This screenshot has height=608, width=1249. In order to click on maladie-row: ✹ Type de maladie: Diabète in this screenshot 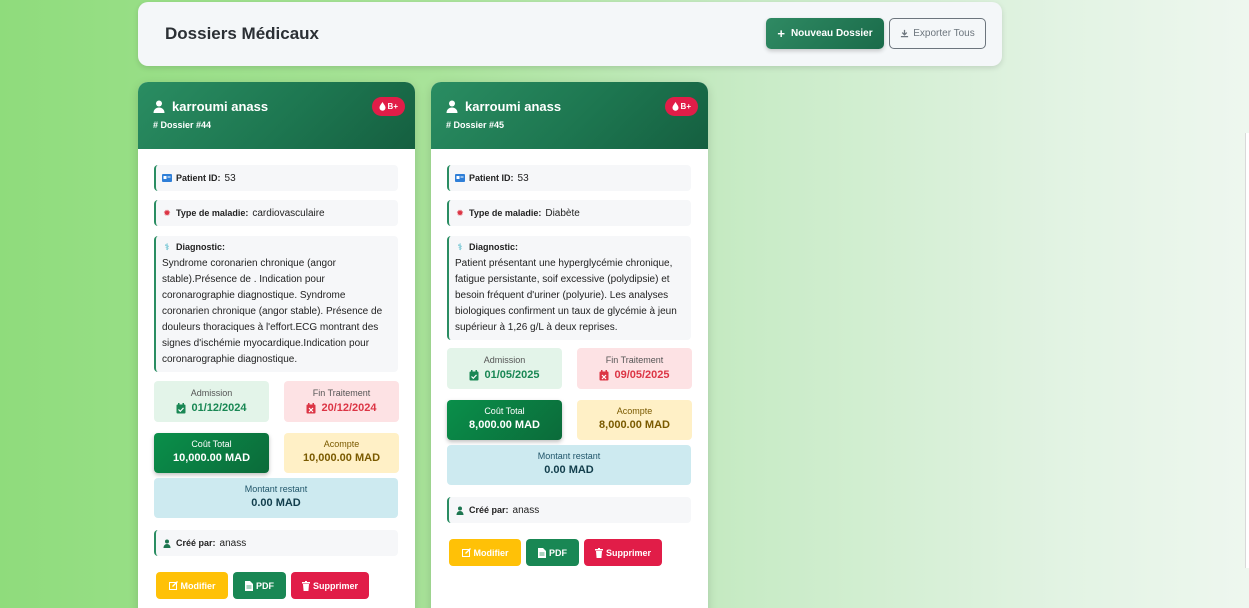, I will do `click(569, 213)`.